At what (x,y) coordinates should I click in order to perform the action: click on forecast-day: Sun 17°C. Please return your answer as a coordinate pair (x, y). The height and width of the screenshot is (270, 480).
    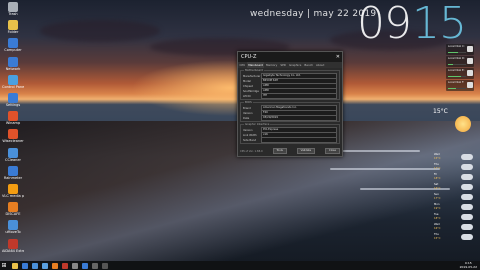
    Looking at the image, I should click on (456, 198).